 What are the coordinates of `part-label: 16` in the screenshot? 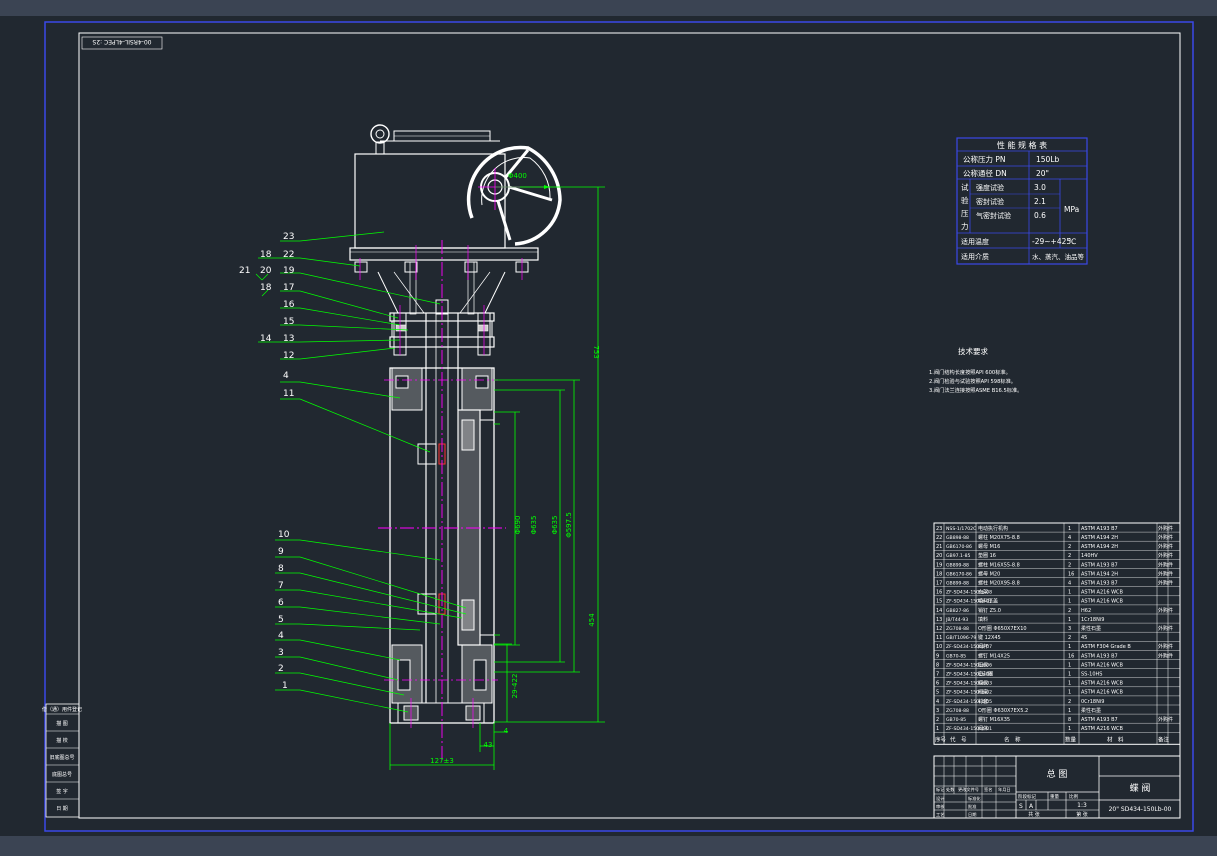 It's located at (289, 305).